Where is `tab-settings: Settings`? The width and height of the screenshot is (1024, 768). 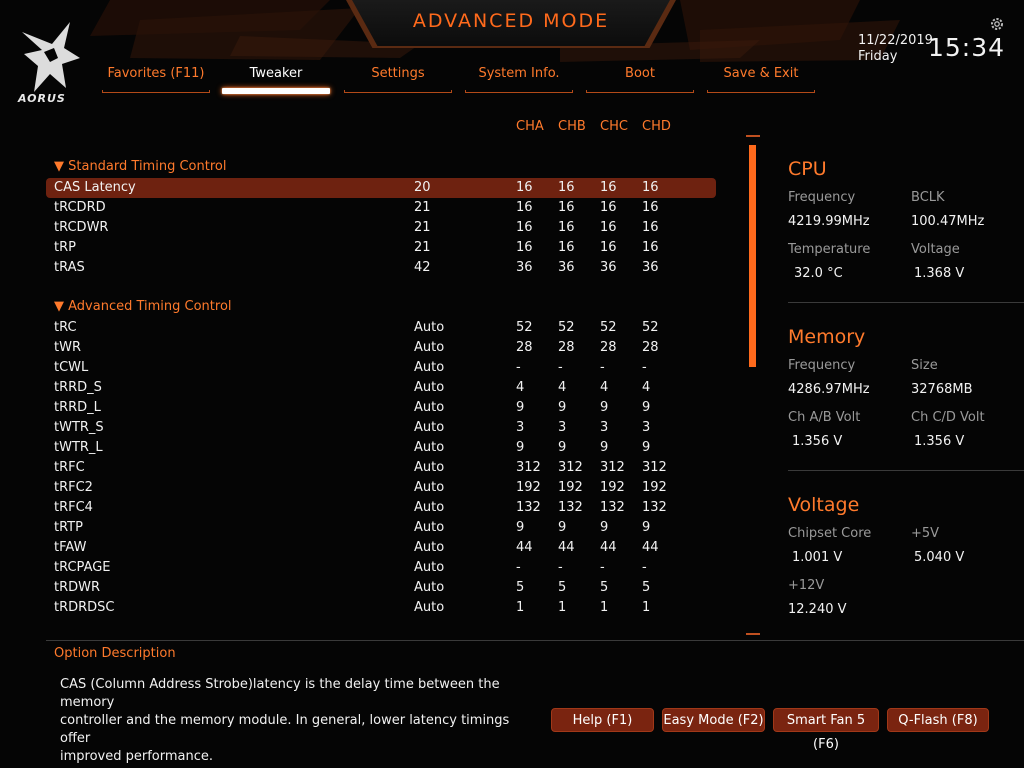
tab-settings: Settings is located at coordinates (398, 73).